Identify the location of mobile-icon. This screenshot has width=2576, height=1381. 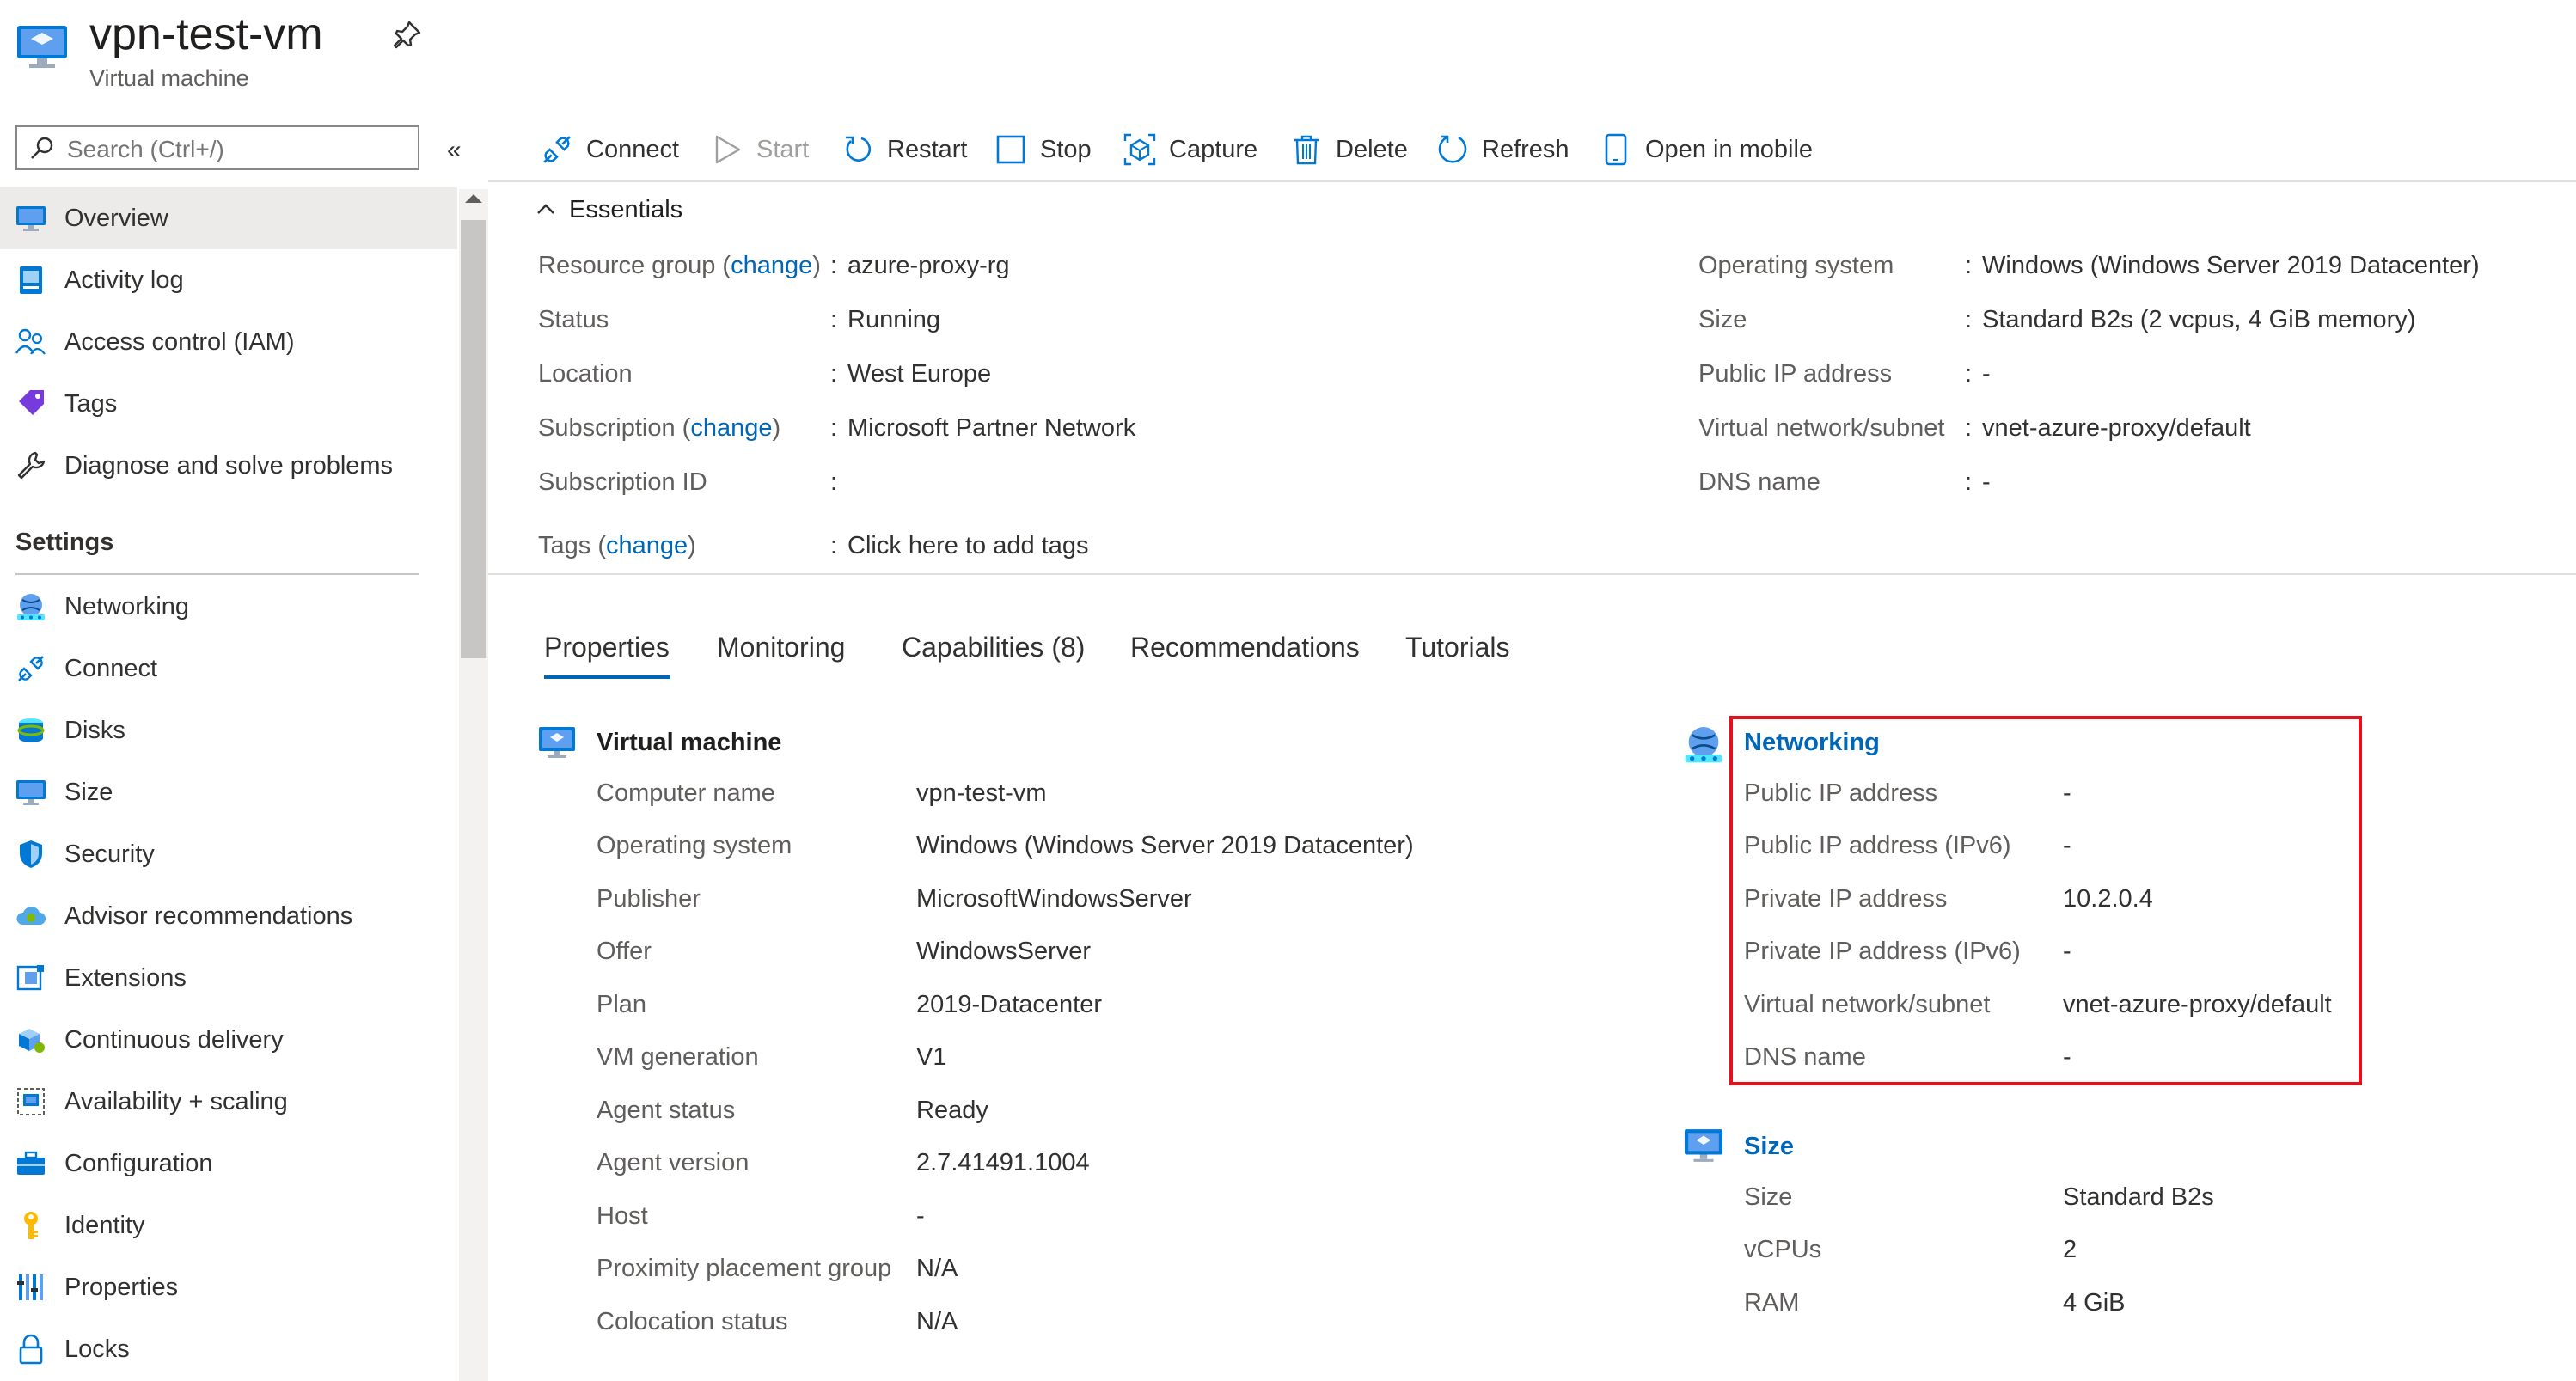
(1616, 149).